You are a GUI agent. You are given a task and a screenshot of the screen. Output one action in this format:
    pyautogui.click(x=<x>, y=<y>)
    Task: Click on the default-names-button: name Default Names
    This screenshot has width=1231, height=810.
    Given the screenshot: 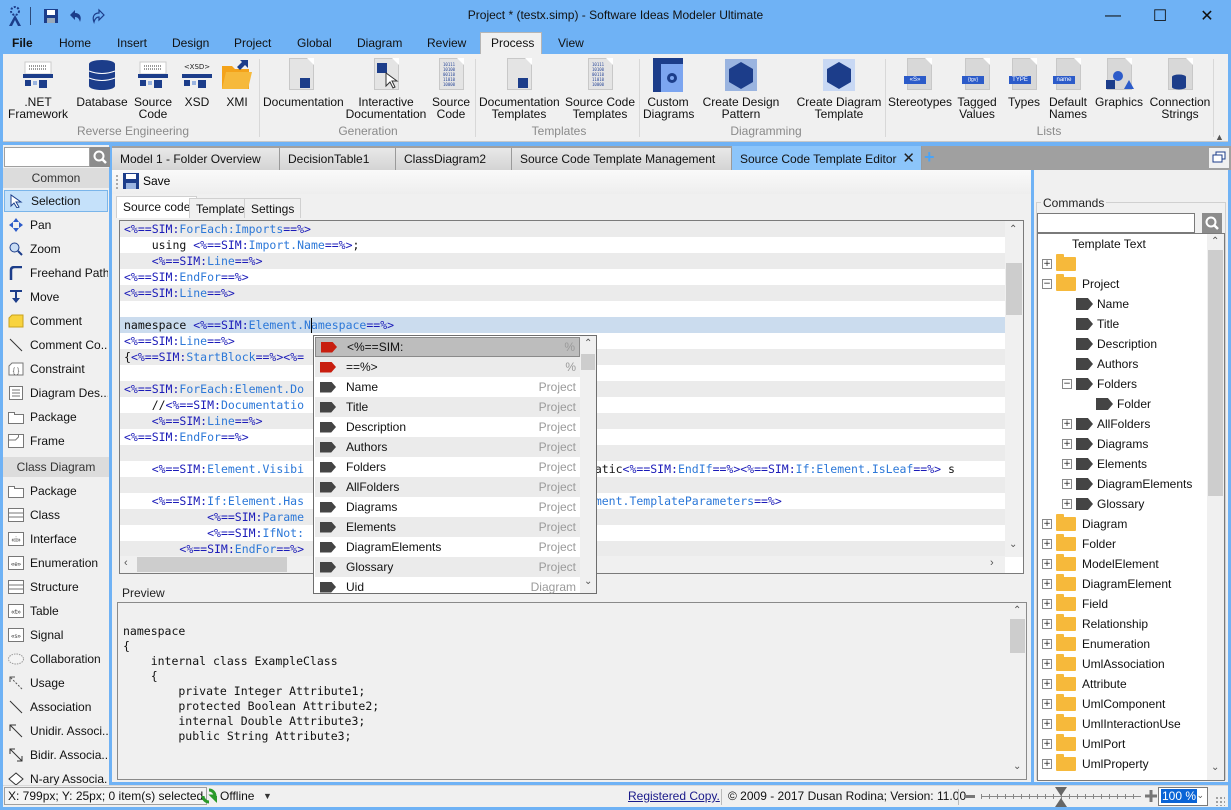 What is the action you would take?
    pyautogui.click(x=1068, y=89)
    